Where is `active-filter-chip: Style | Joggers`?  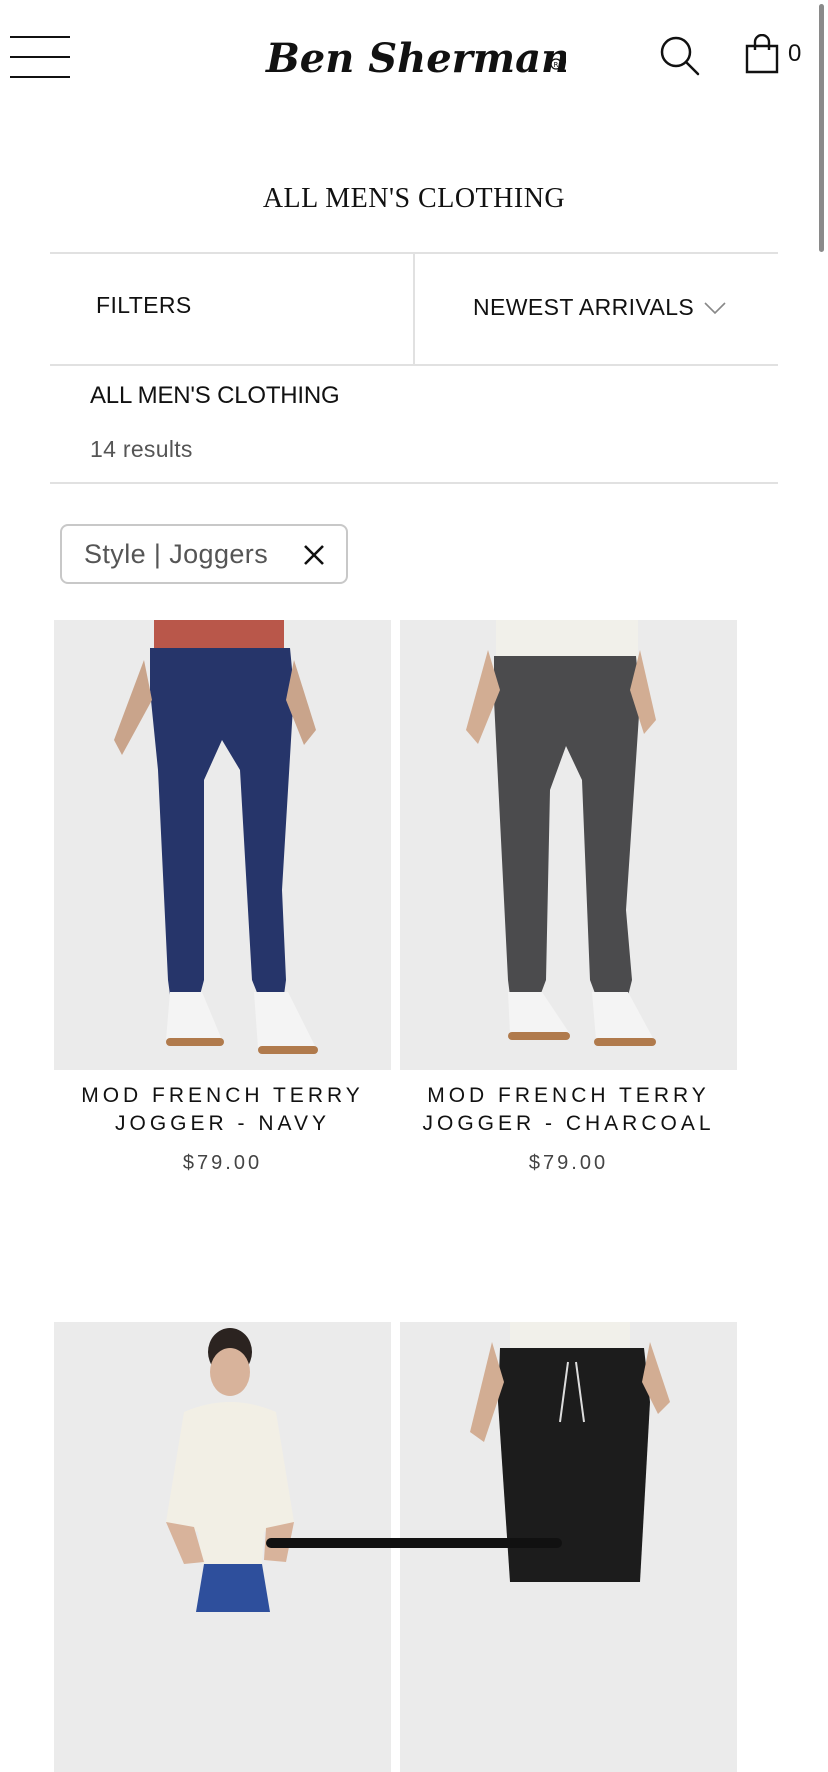 active-filter-chip: Style | Joggers is located at coordinates (204, 554).